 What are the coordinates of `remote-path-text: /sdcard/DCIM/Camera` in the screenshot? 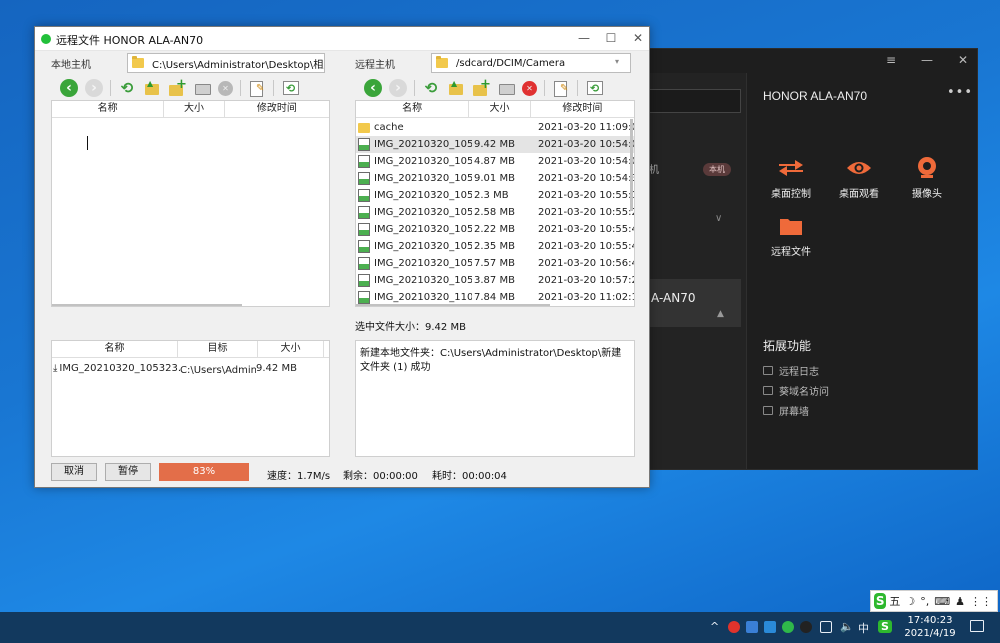 It's located at (511, 63).